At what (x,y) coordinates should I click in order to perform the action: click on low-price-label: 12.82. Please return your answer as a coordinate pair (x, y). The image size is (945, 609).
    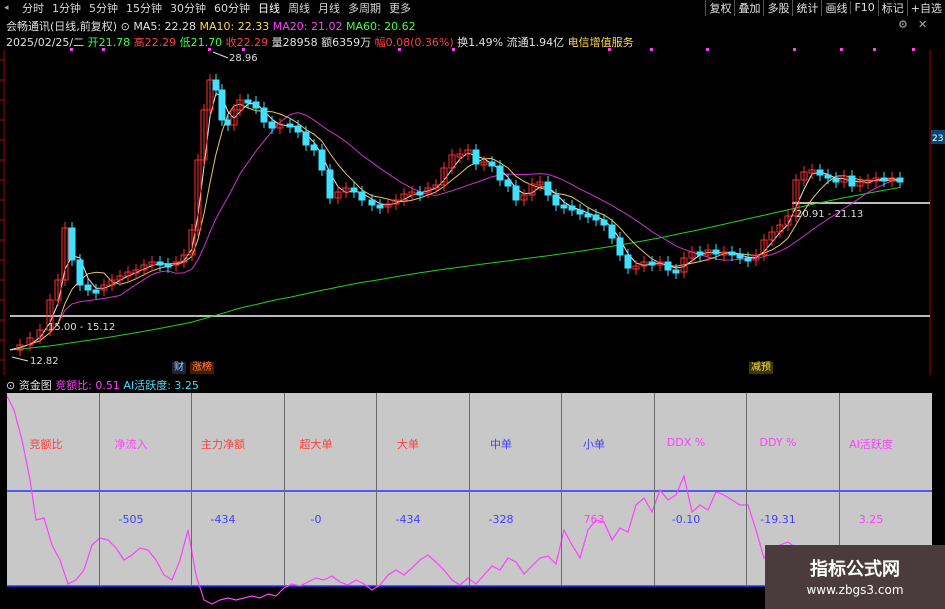
    Looking at the image, I should click on (44, 361).